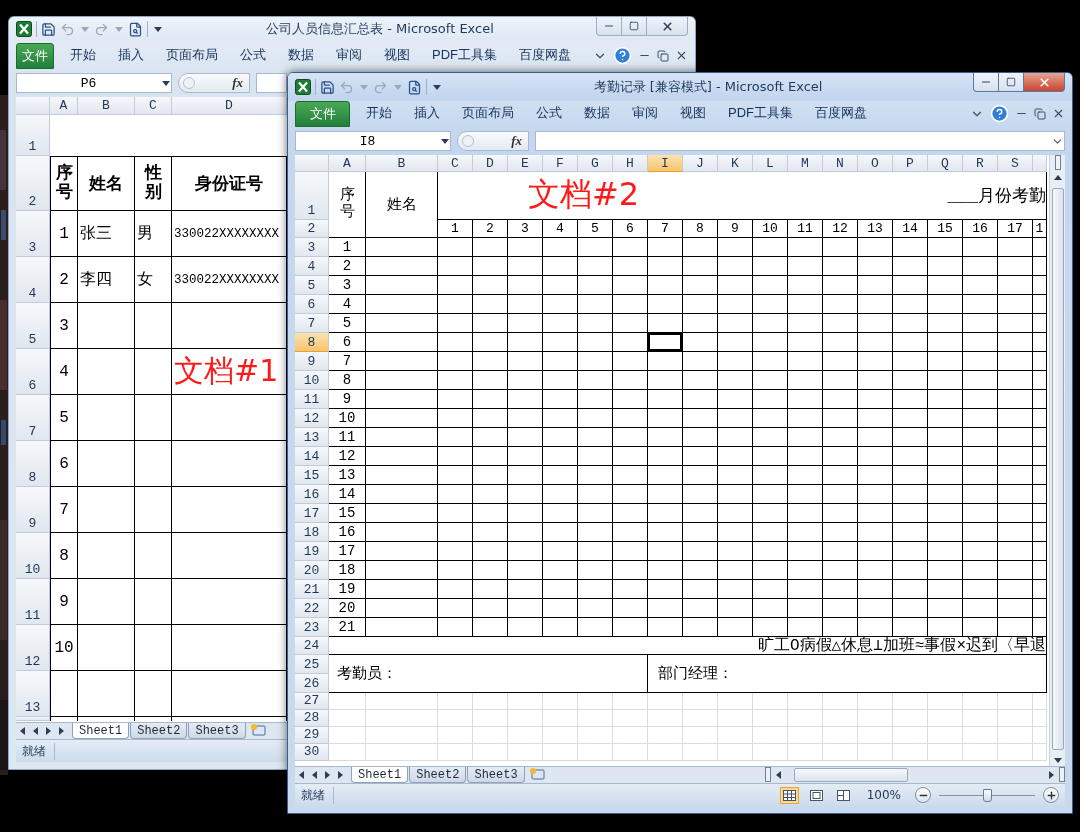  Describe the element at coordinates (312, 627) in the screenshot. I see `row-header: 23` at that location.